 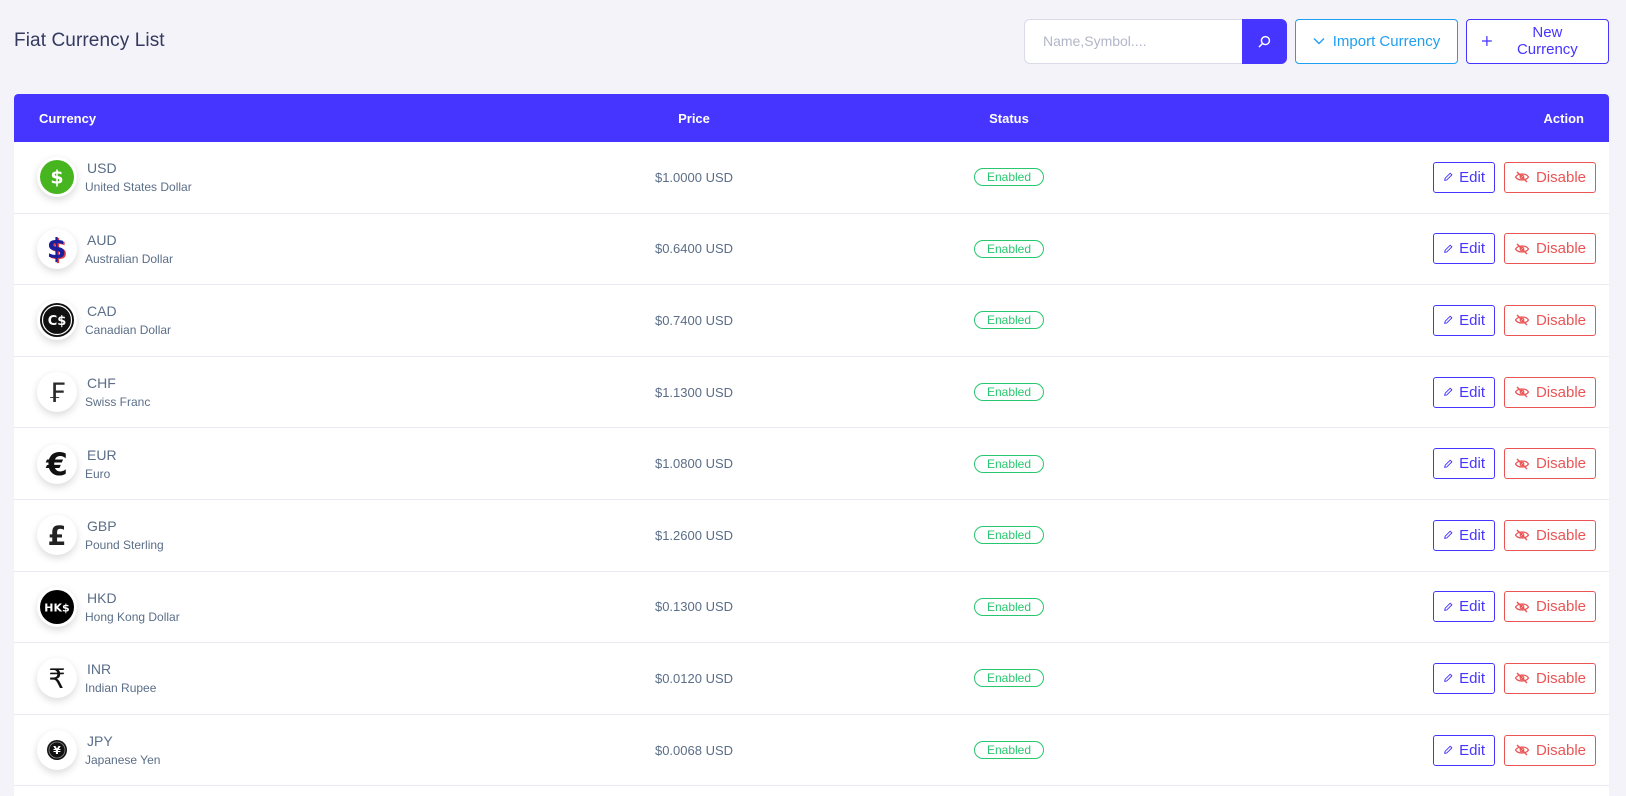 I want to click on currency-price: $1.2600 USD, so click(x=694, y=535).